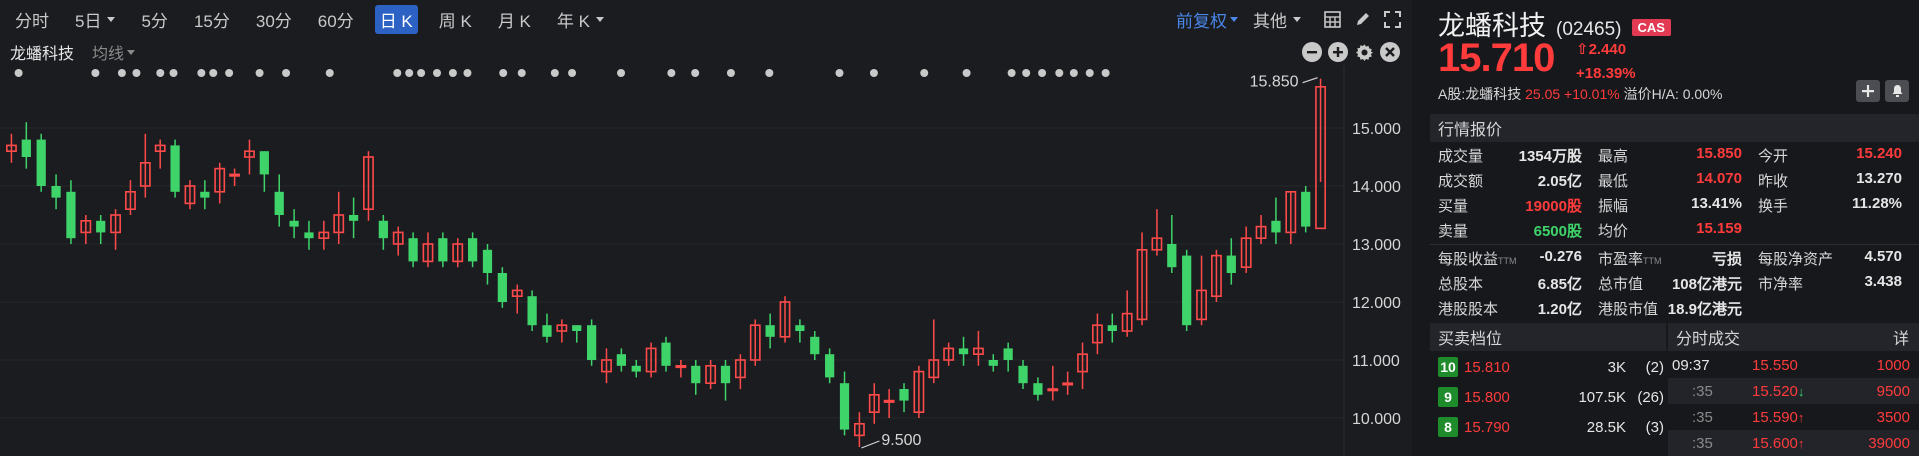 The width and height of the screenshot is (1919, 456). Describe the element at coordinates (1392, 19) in the screenshot. I see `fullscreen-icon` at that location.